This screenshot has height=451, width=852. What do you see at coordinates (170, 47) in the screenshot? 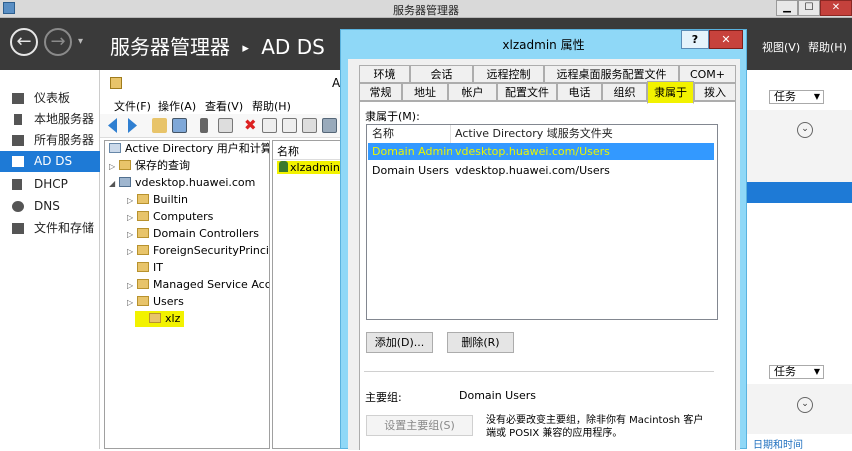
I see `breadcrumb-app: 服务器管理器` at bounding box center [170, 47].